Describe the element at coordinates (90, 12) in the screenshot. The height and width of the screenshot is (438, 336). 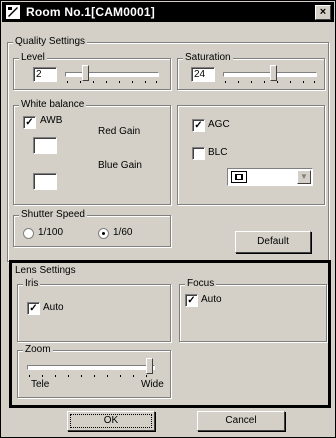
I see `window-title: Room No.1[CAM0001]` at that location.